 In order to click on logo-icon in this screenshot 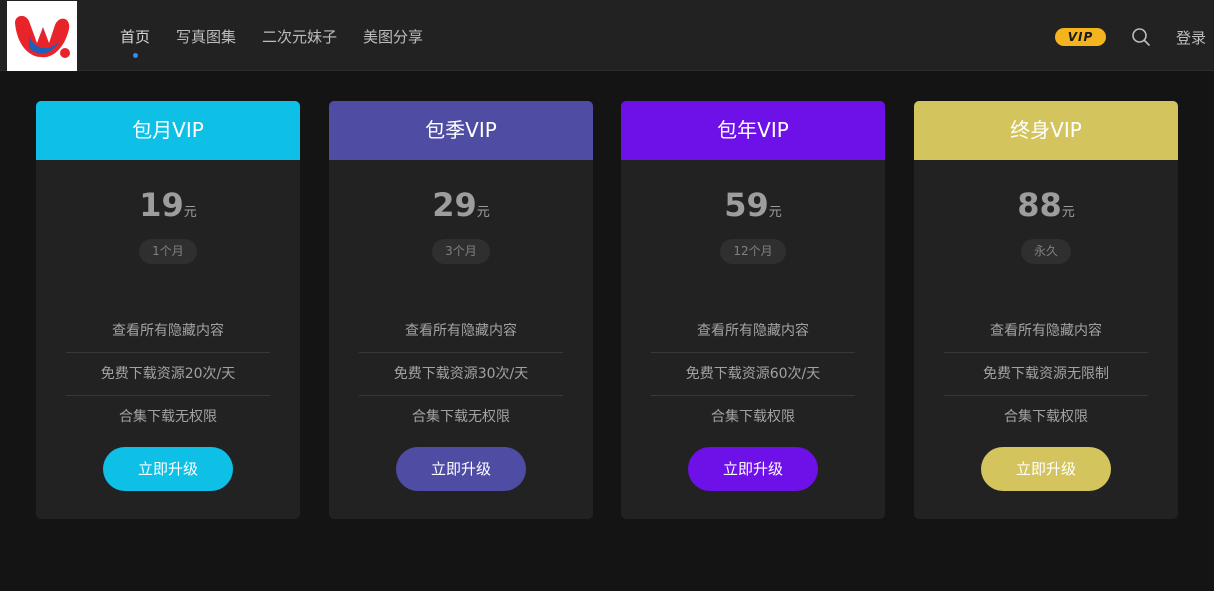, I will do `click(42, 36)`.